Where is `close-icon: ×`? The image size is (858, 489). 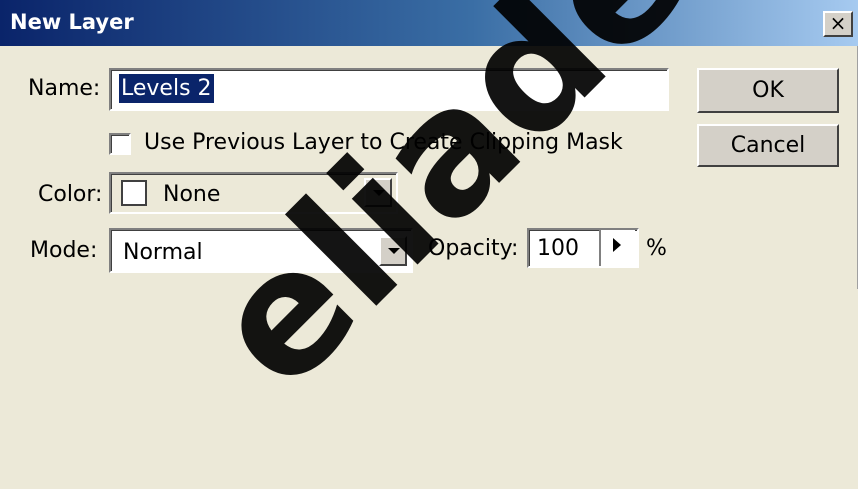 close-icon: × is located at coordinates (838, 23).